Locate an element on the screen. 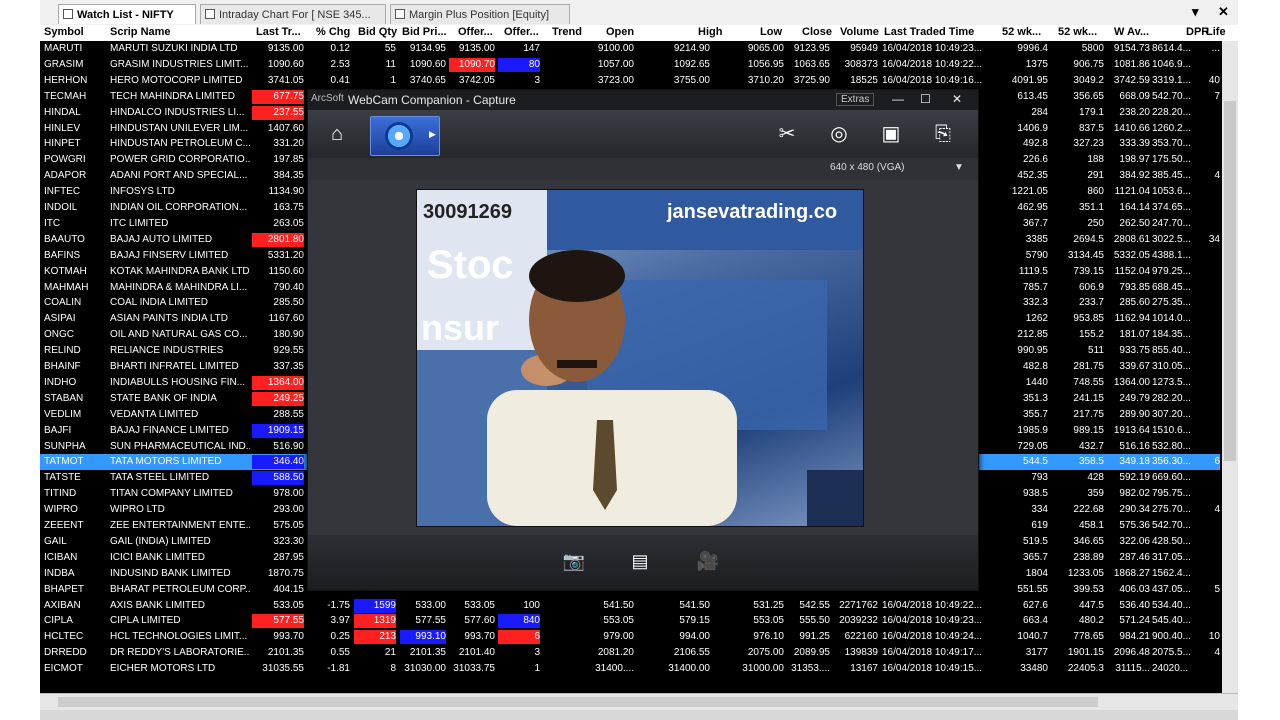 The height and width of the screenshot is (720, 1280). gallery-icon: ▤ is located at coordinates (640, 561).